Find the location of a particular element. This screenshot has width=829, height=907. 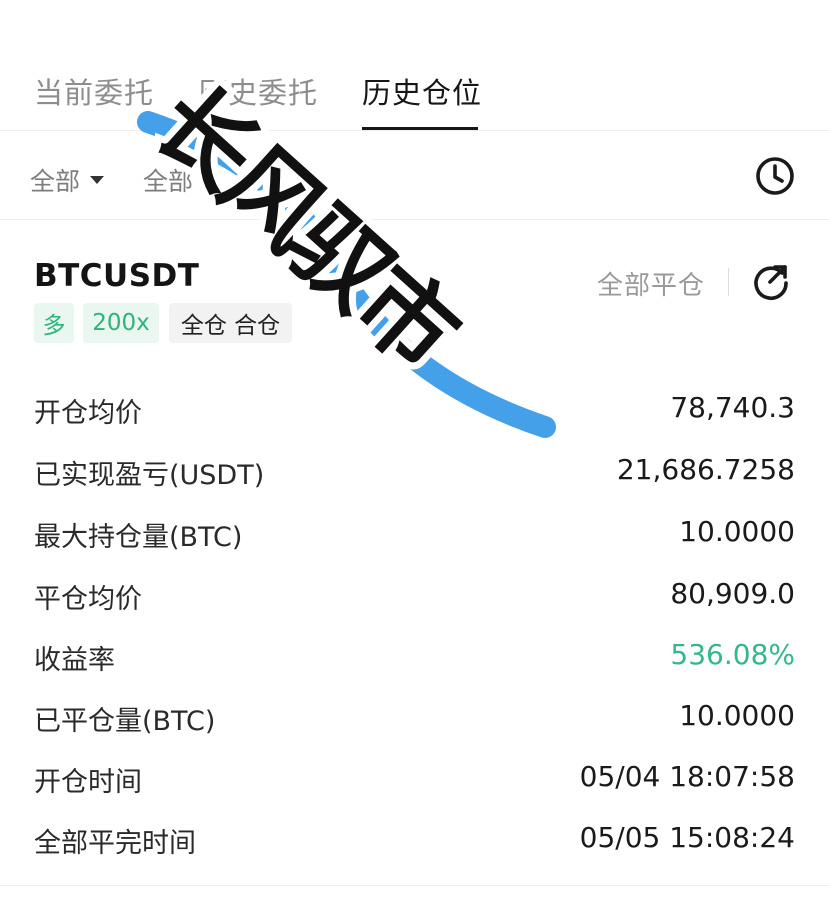

label-close-avg-price: 平仓均价 is located at coordinates (88, 599).